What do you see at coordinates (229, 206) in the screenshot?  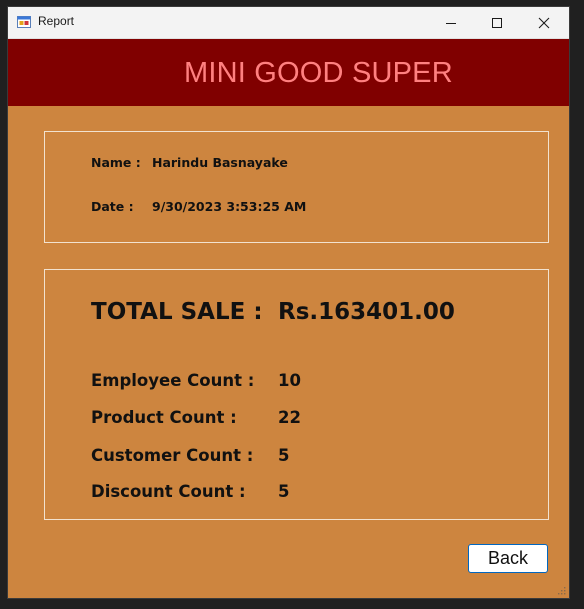 I see `date-value: 9/30/2023 3:53:25 AM` at bounding box center [229, 206].